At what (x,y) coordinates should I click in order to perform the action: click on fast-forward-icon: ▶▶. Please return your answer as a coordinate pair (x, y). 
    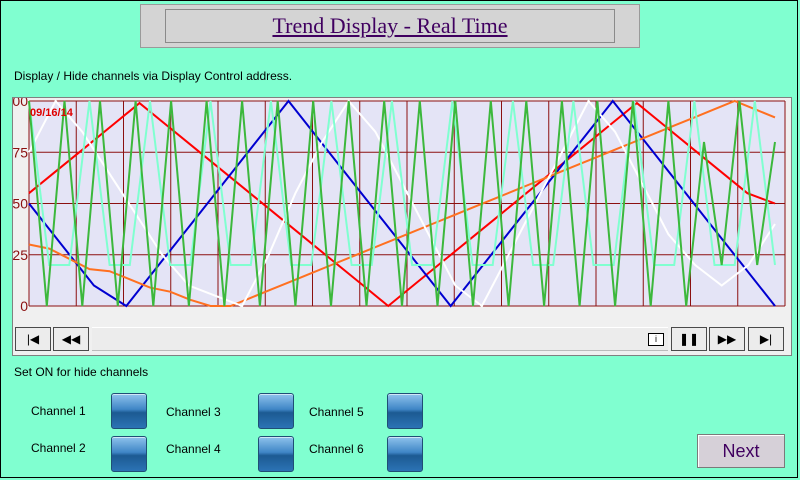
    Looking at the image, I should click on (727, 339).